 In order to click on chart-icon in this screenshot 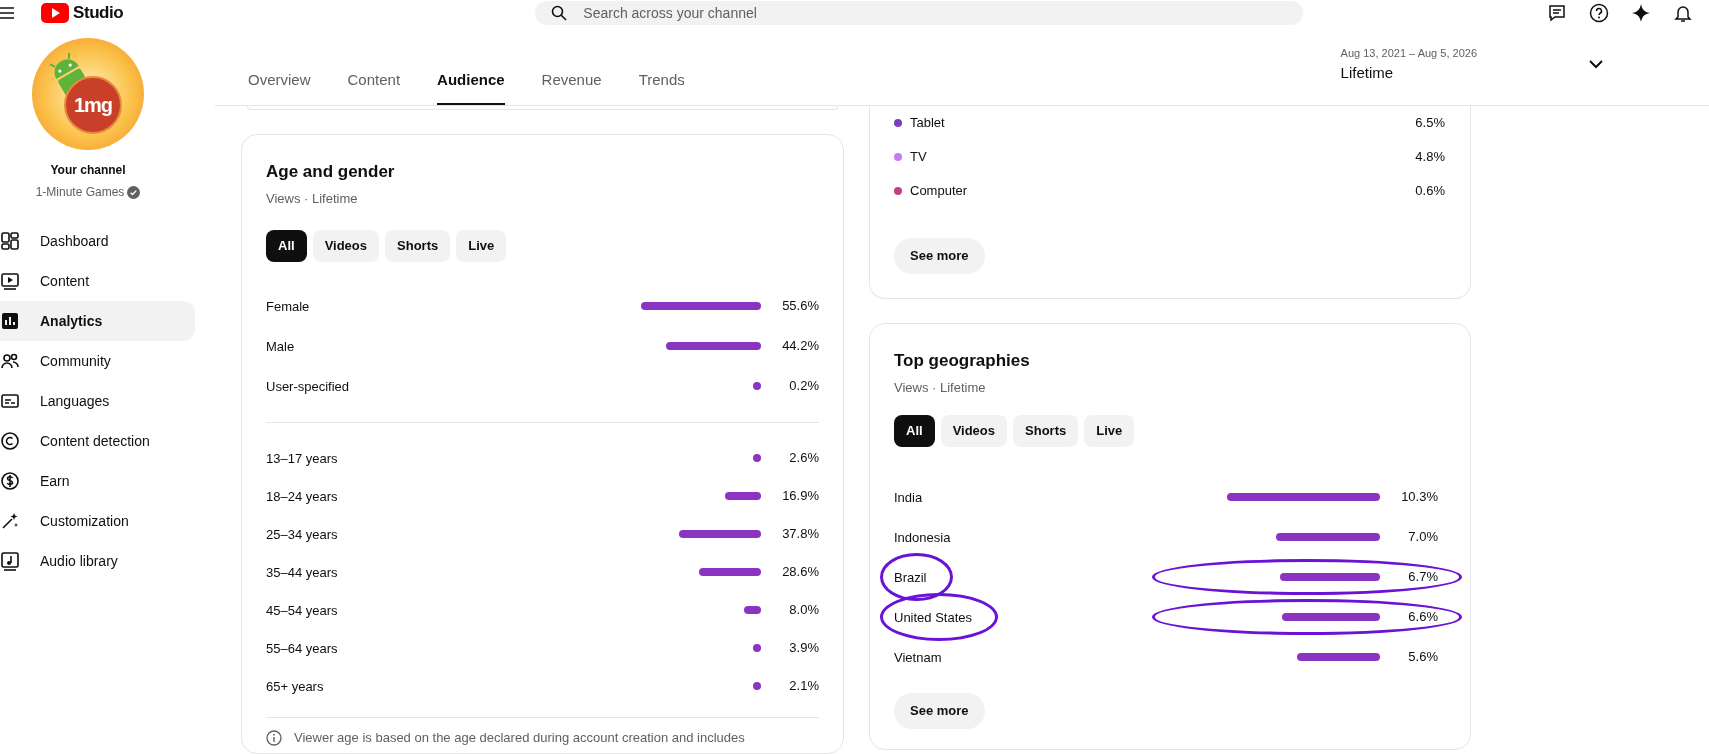, I will do `click(10, 321)`.